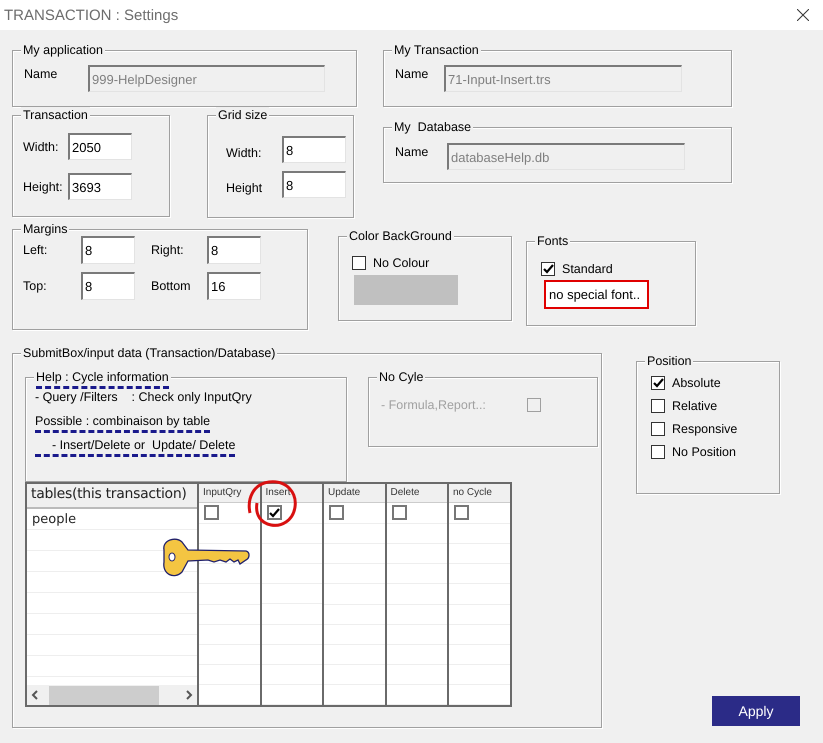  Describe the element at coordinates (229, 494) in the screenshot. I see `column-header: InputQry` at that location.